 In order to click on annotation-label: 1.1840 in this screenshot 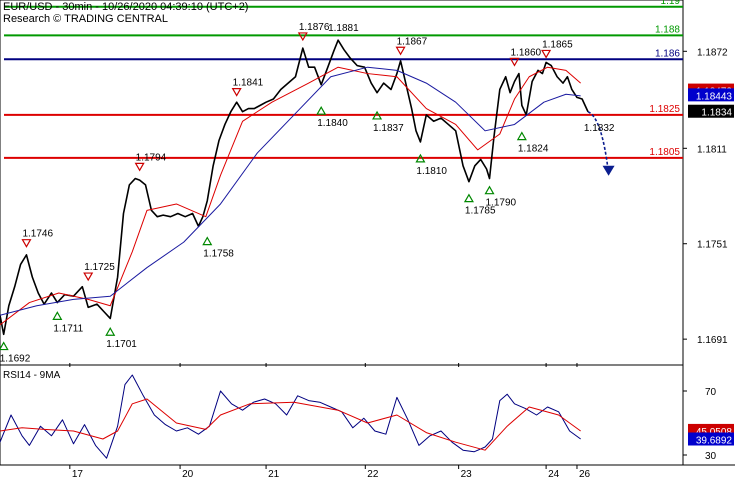, I will do `click(332, 123)`.